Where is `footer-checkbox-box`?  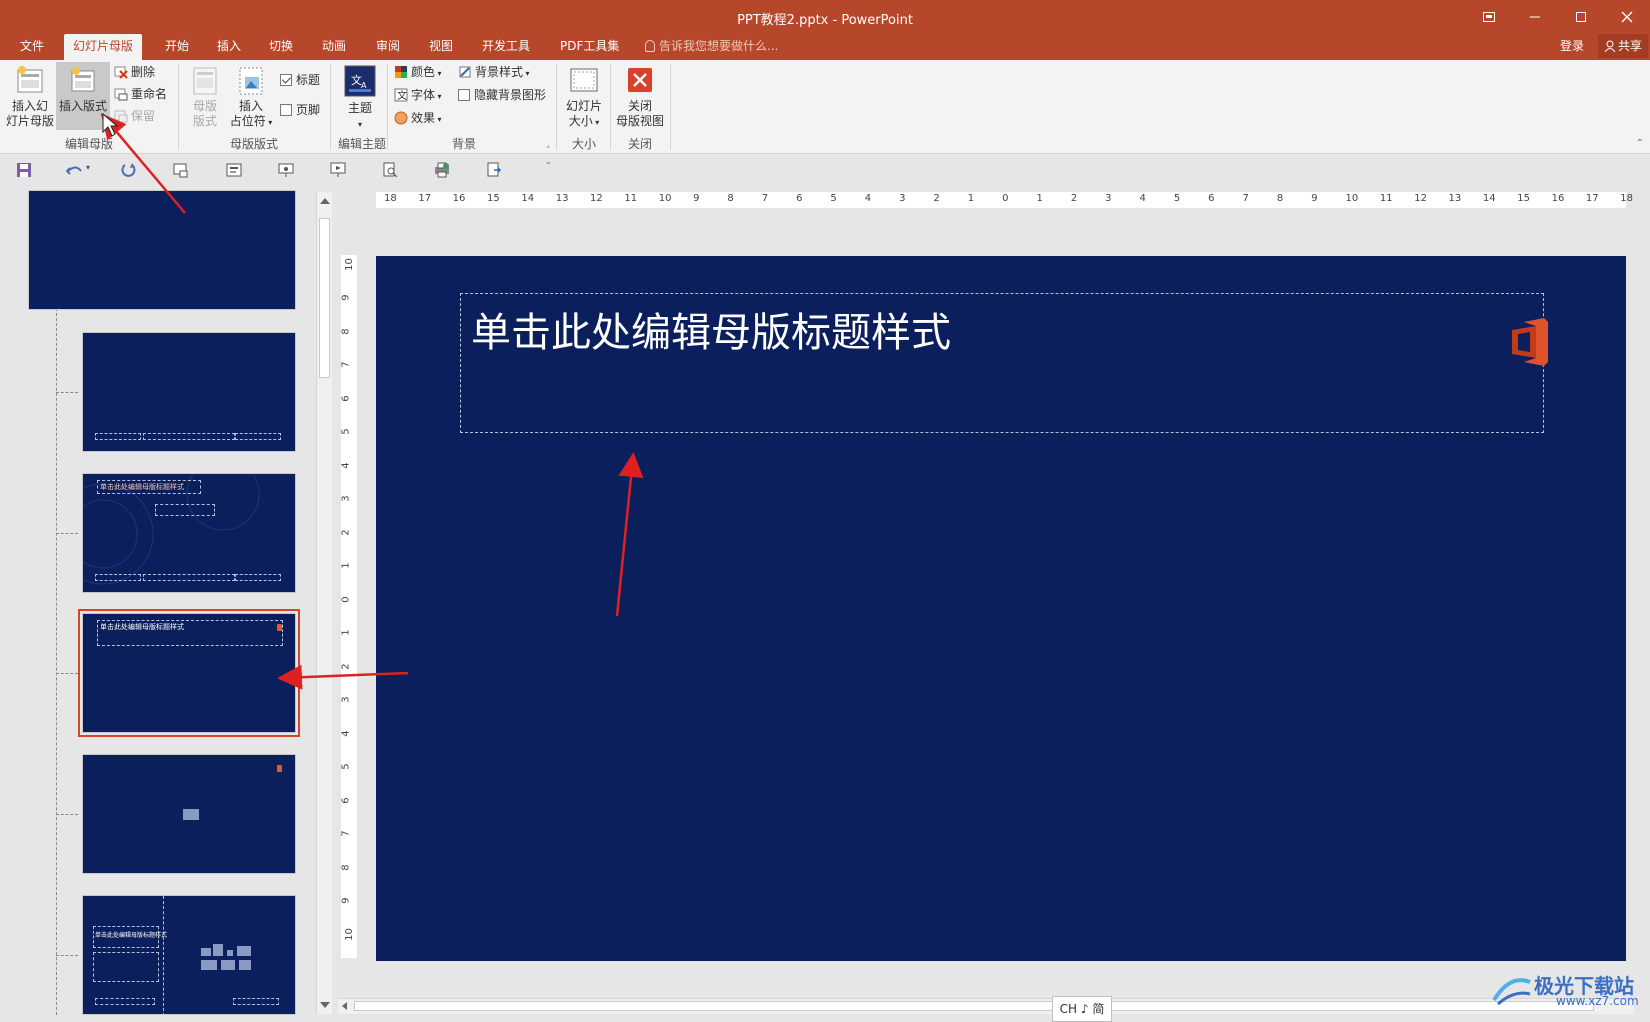
footer-checkbox-box is located at coordinates (286, 110).